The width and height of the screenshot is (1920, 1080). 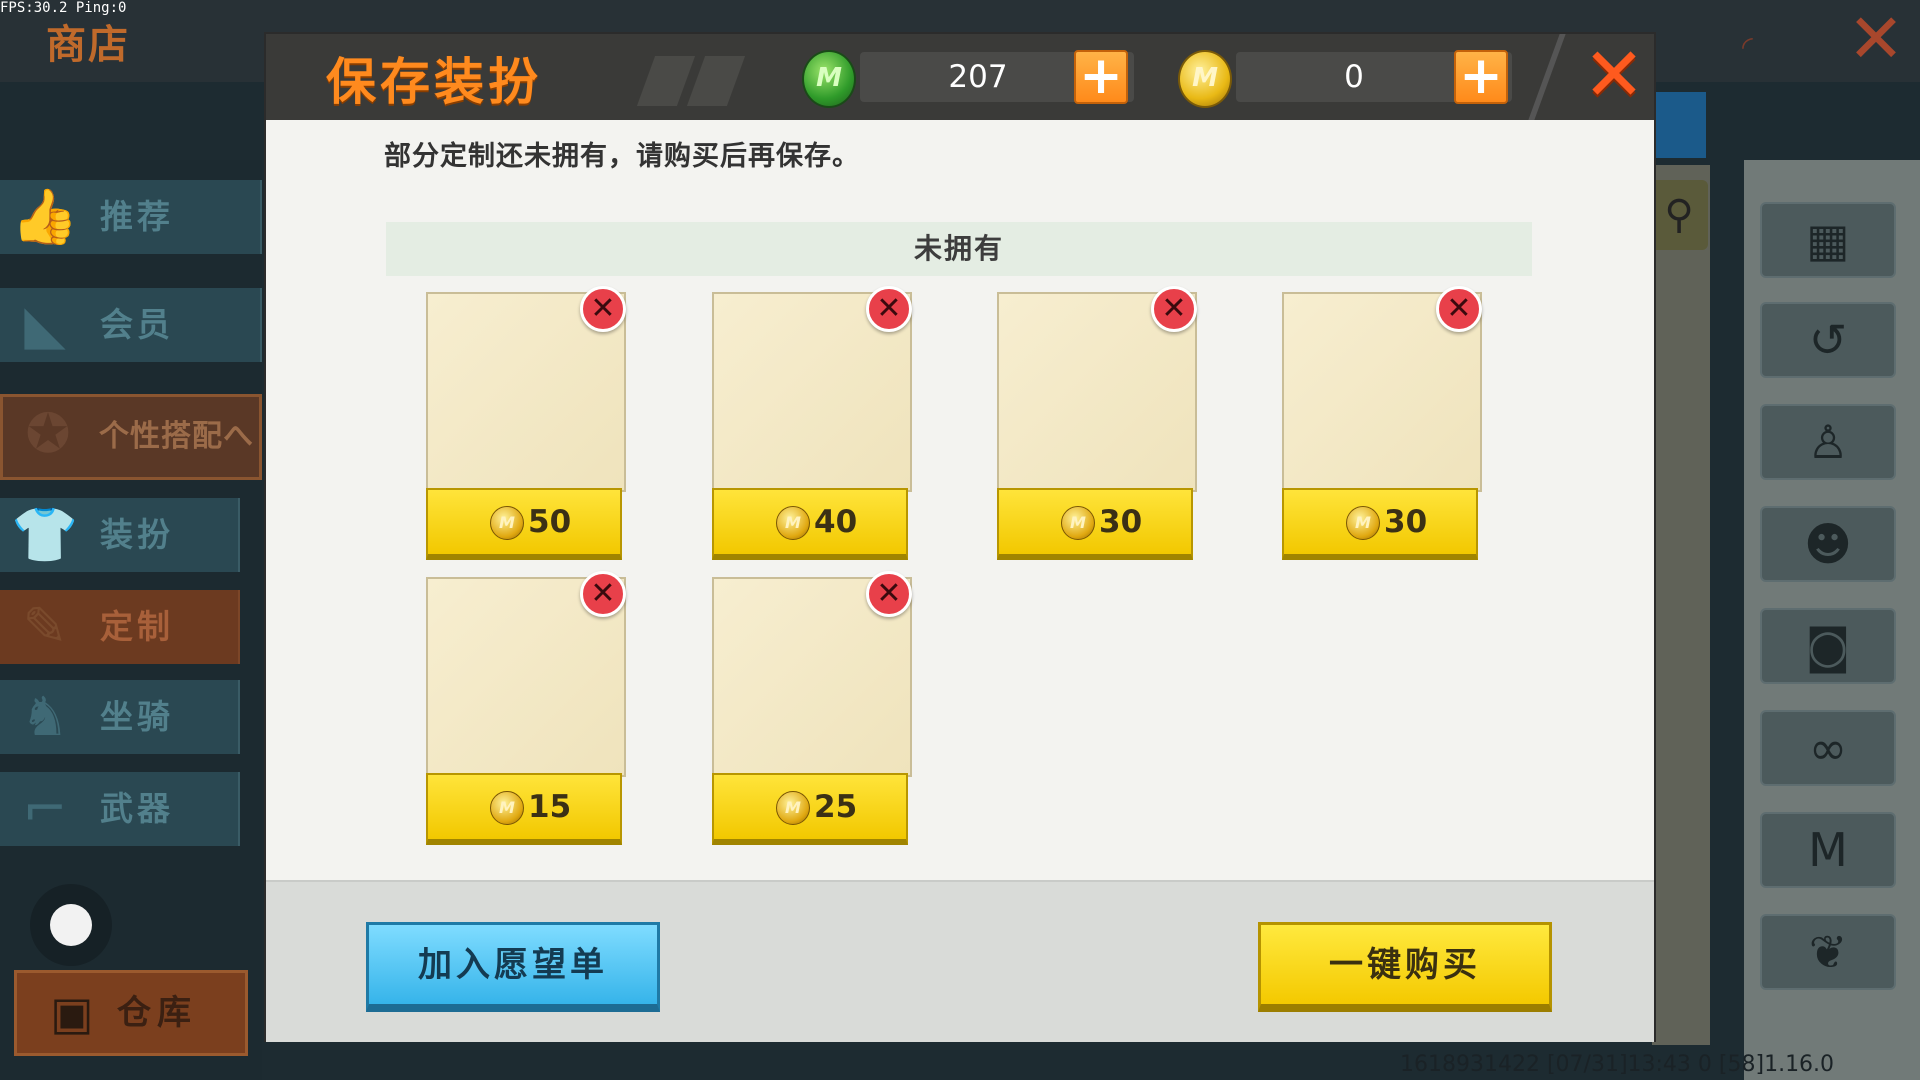 What do you see at coordinates (812, 709) in the screenshot?
I see `item-card: M 25 ✕` at bounding box center [812, 709].